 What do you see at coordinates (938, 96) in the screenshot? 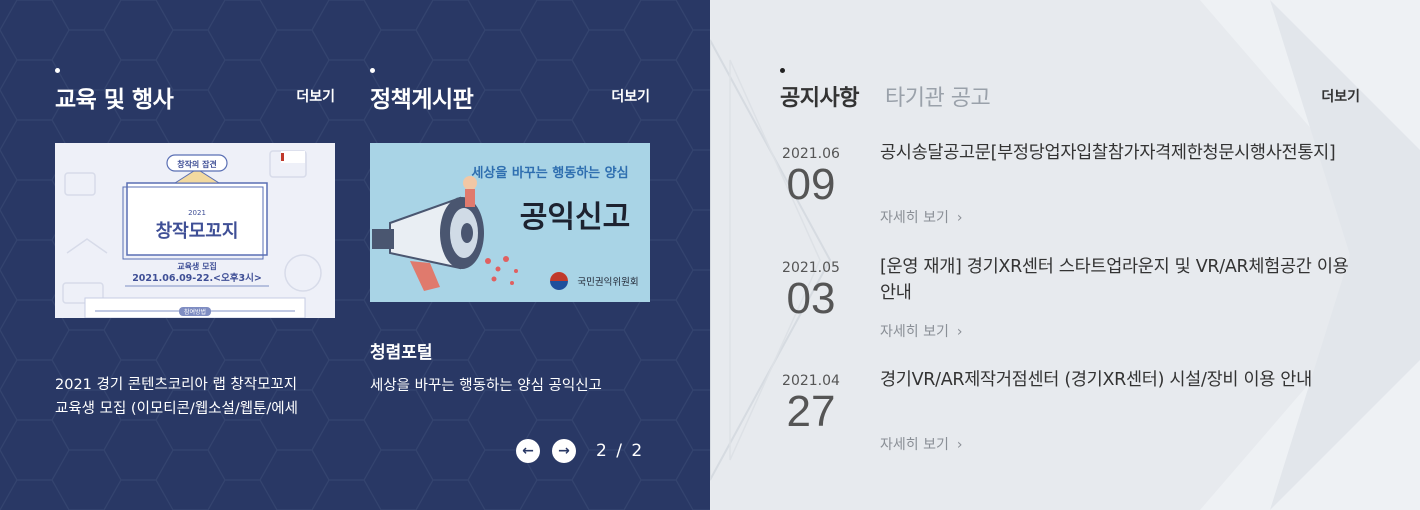
I see `tab-other-agency: 타기관 공고` at bounding box center [938, 96].